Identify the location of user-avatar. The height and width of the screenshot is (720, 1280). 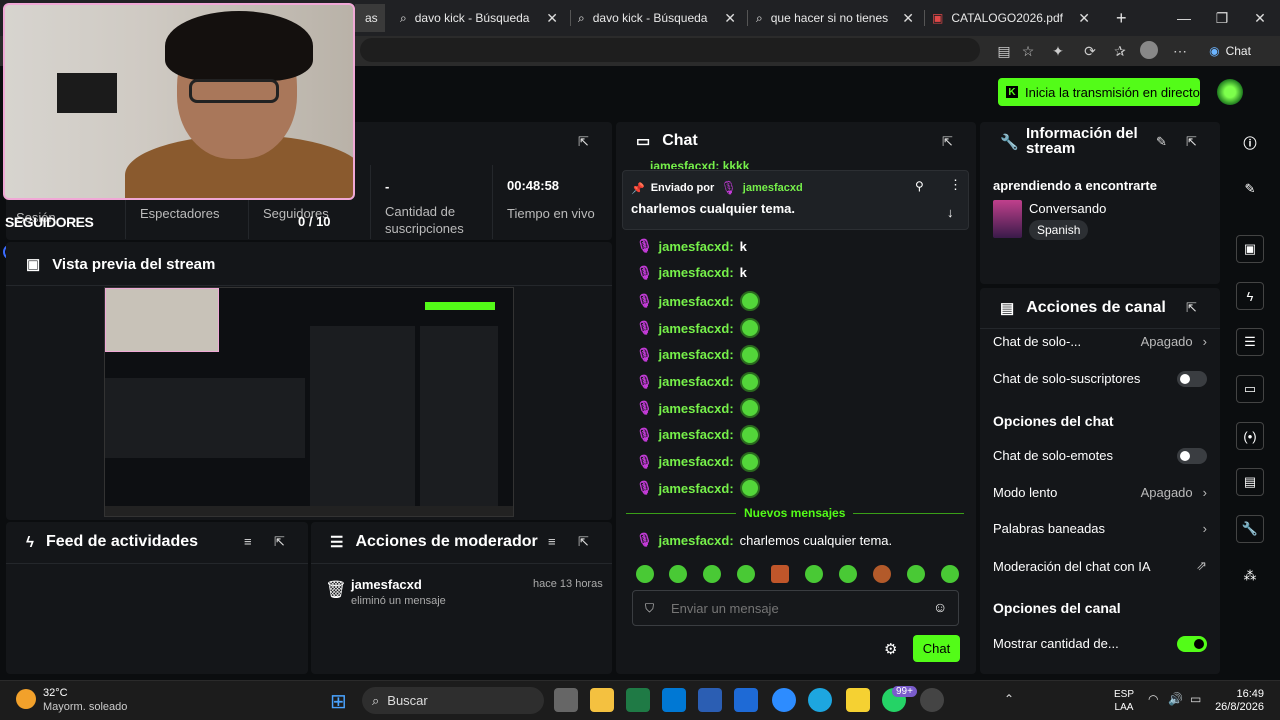
(1230, 92).